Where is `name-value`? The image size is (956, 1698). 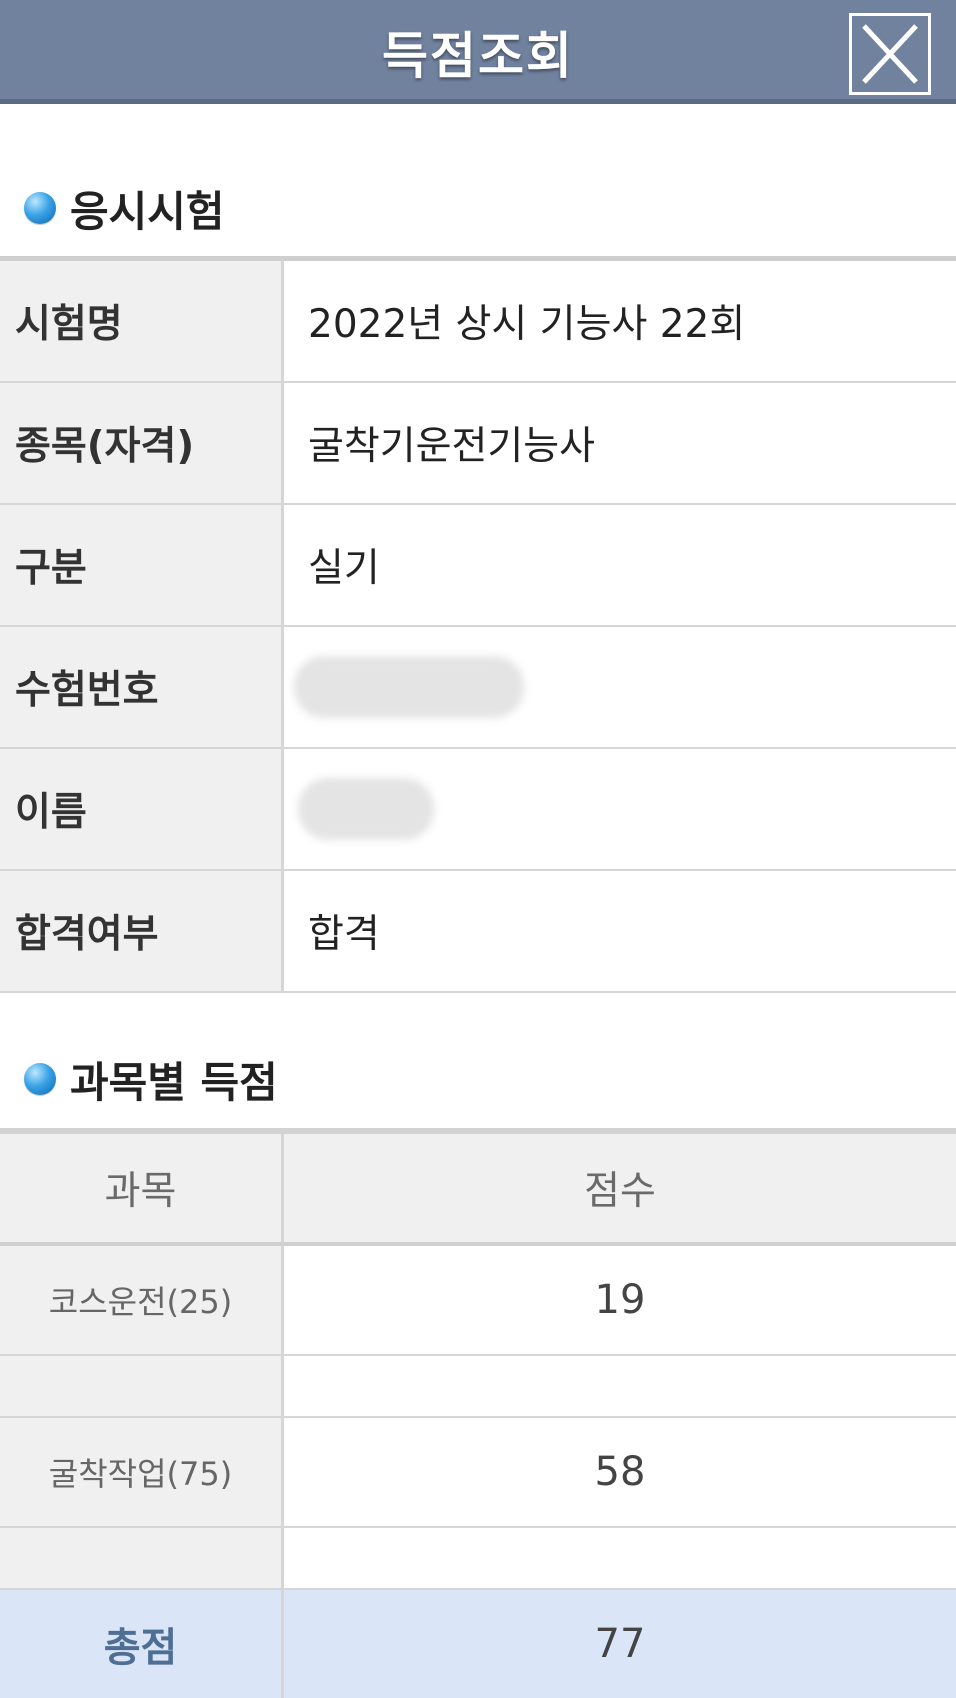
name-value is located at coordinates (620, 809).